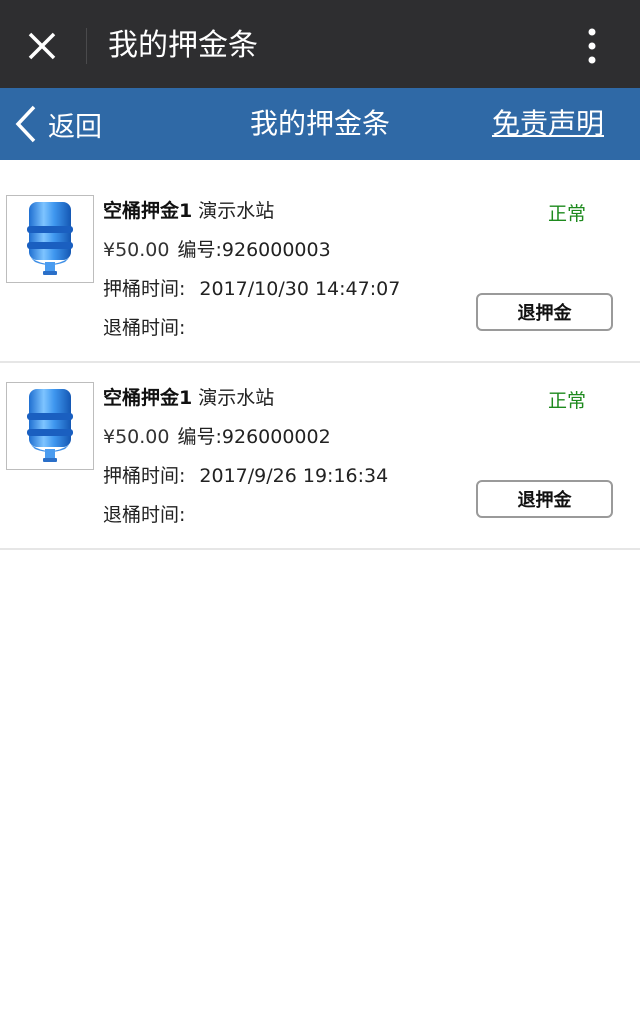  I want to click on chevron-left-icon, so click(25, 124).